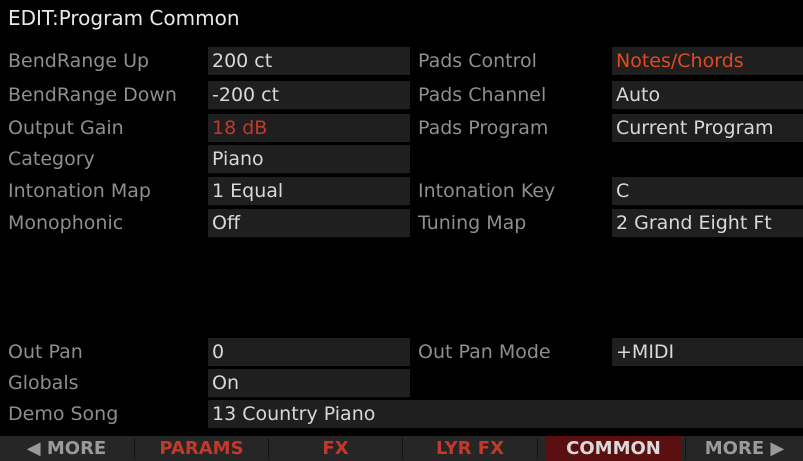 The image size is (803, 461). Describe the element at coordinates (744, 448) in the screenshot. I see `softkey-more-right: MORE ▶` at that location.